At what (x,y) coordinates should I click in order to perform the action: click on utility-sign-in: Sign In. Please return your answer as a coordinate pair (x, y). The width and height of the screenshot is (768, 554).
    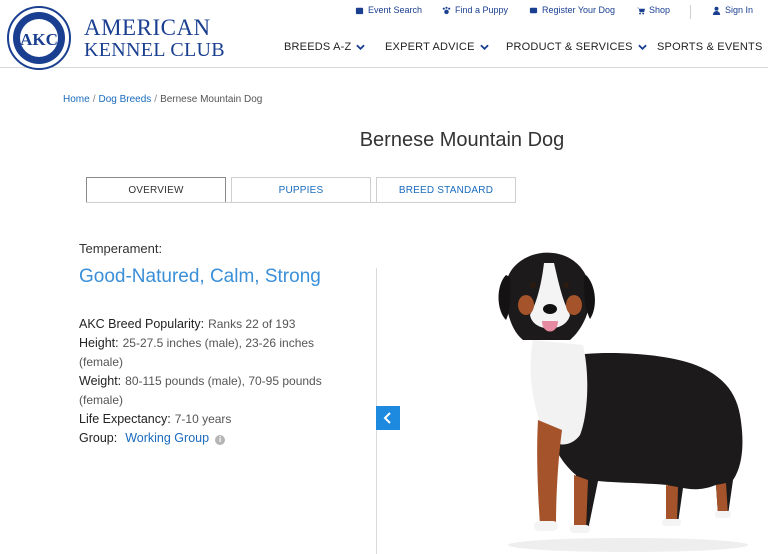
    Looking at the image, I should click on (732, 10).